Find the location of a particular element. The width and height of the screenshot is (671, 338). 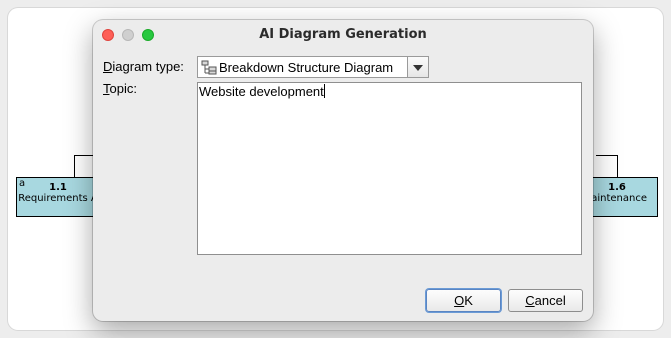

ok-mnemonic: O is located at coordinates (459, 300).